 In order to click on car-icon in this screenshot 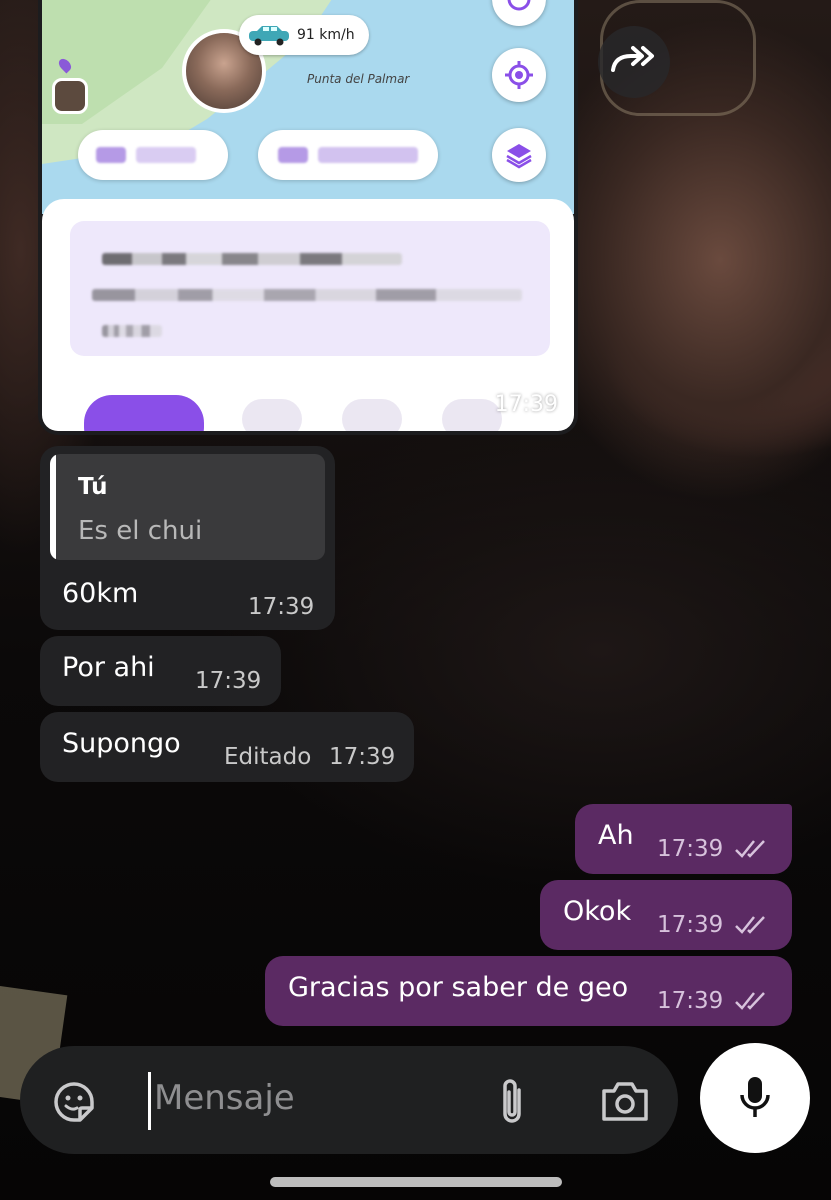, I will do `click(269, 36)`.